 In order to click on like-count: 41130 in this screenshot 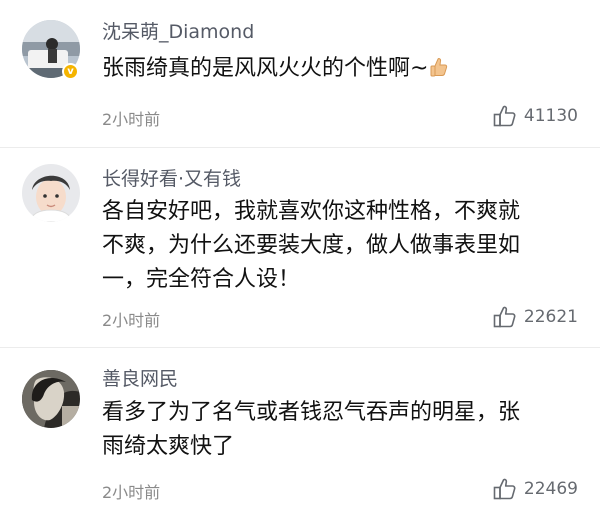, I will do `click(550, 116)`.